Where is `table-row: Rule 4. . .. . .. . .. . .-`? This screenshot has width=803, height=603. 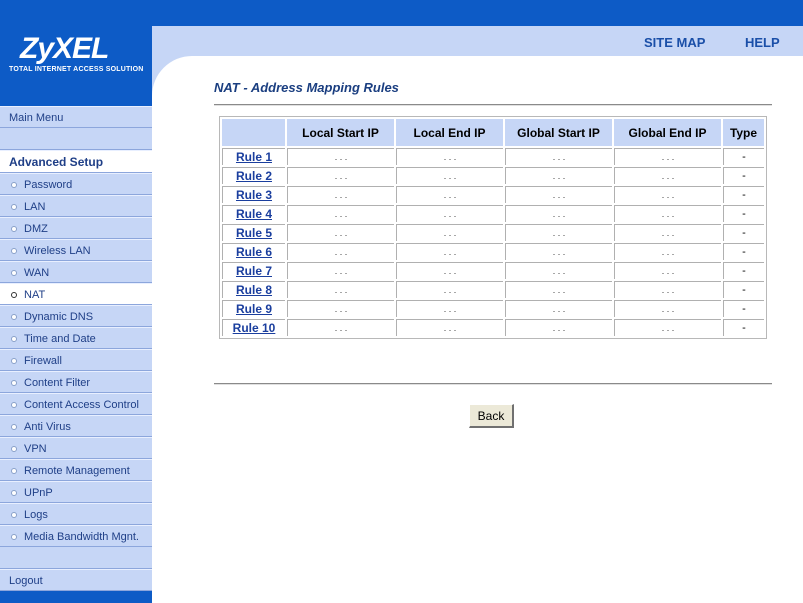
table-row: Rule 4. . .. . .. . .. . .- is located at coordinates (493, 213).